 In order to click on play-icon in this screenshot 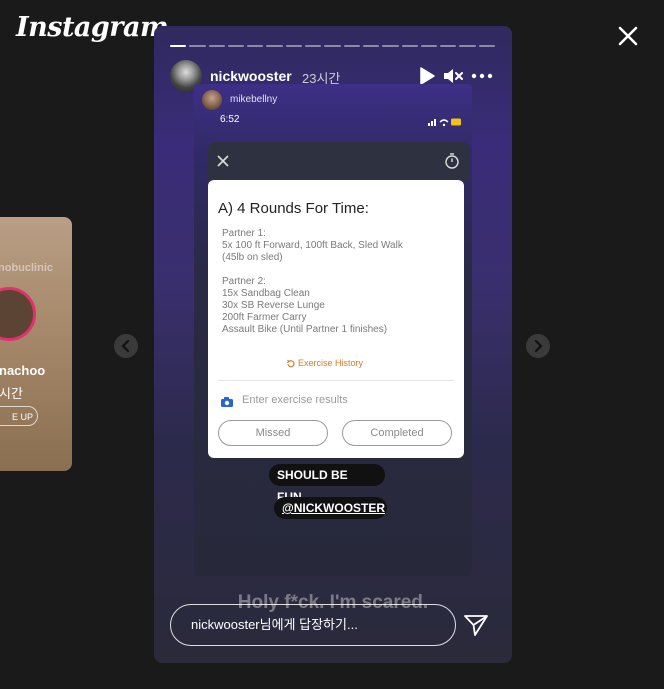, I will do `click(427, 76)`.